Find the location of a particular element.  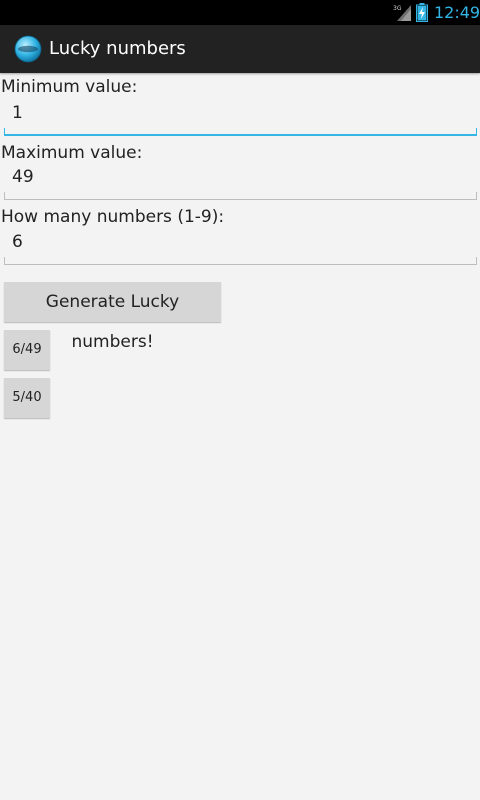

count-input is located at coordinates (240, 242).